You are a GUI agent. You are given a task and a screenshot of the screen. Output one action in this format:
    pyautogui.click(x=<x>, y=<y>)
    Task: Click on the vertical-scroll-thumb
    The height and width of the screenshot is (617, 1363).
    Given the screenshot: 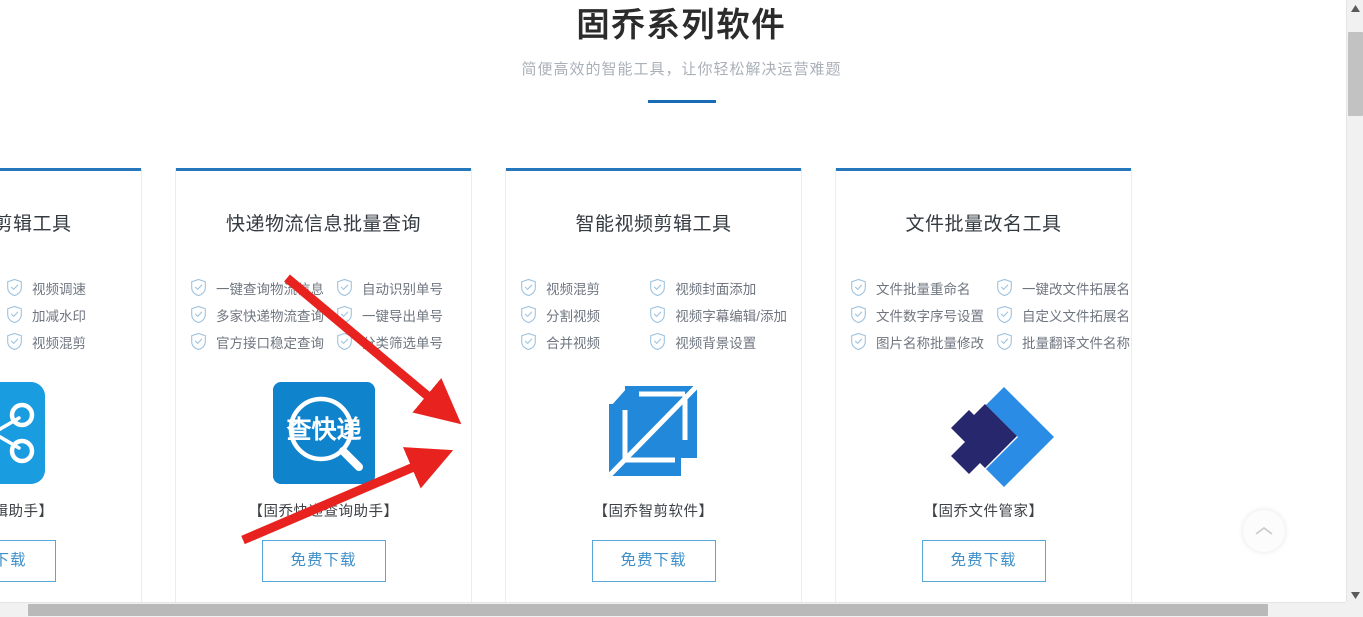 What is the action you would take?
    pyautogui.click(x=1355, y=74)
    